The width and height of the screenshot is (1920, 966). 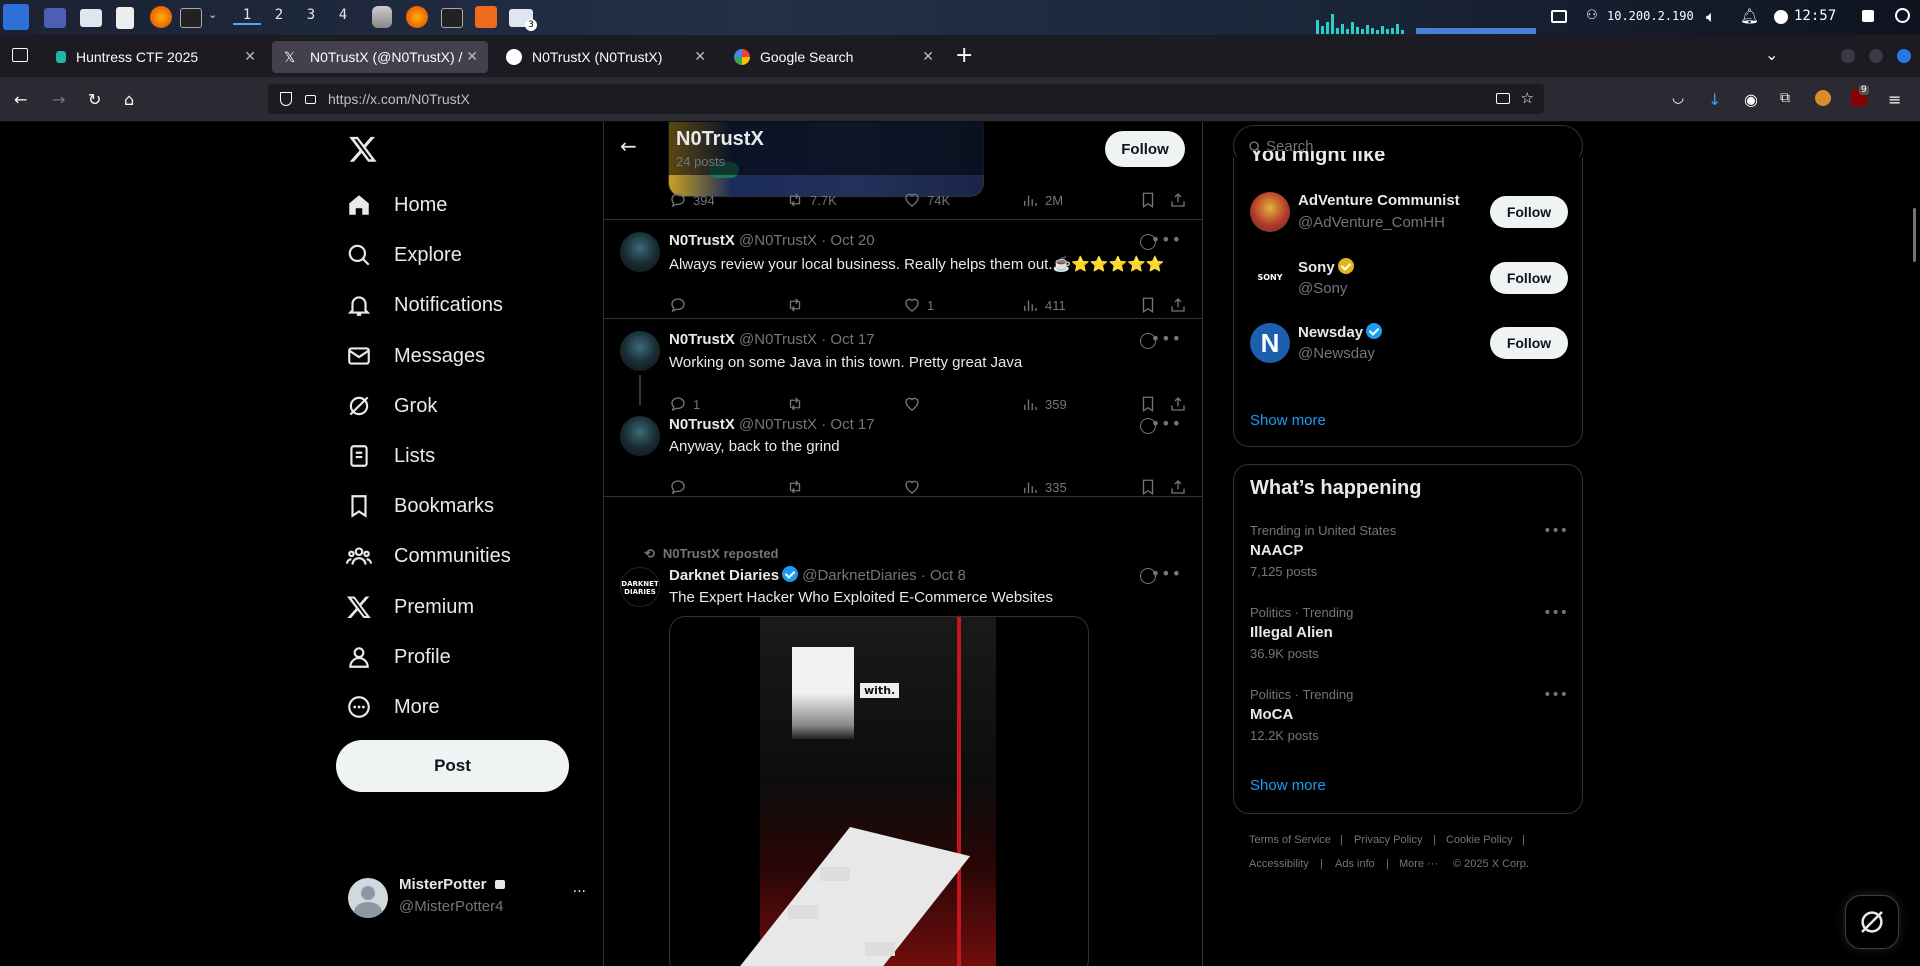 I want to click on footer-ads: Ads info, so click(x=1355, y=864).